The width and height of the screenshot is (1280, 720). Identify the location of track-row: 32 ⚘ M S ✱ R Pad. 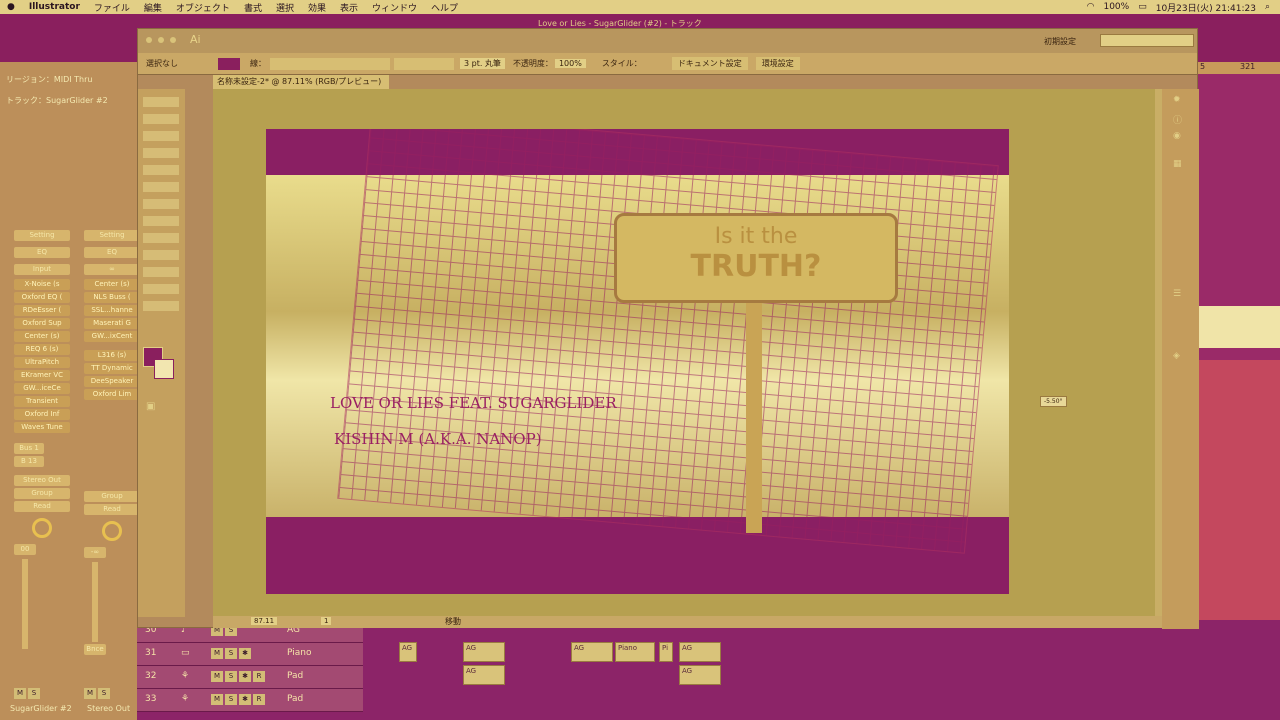
(250, 677).